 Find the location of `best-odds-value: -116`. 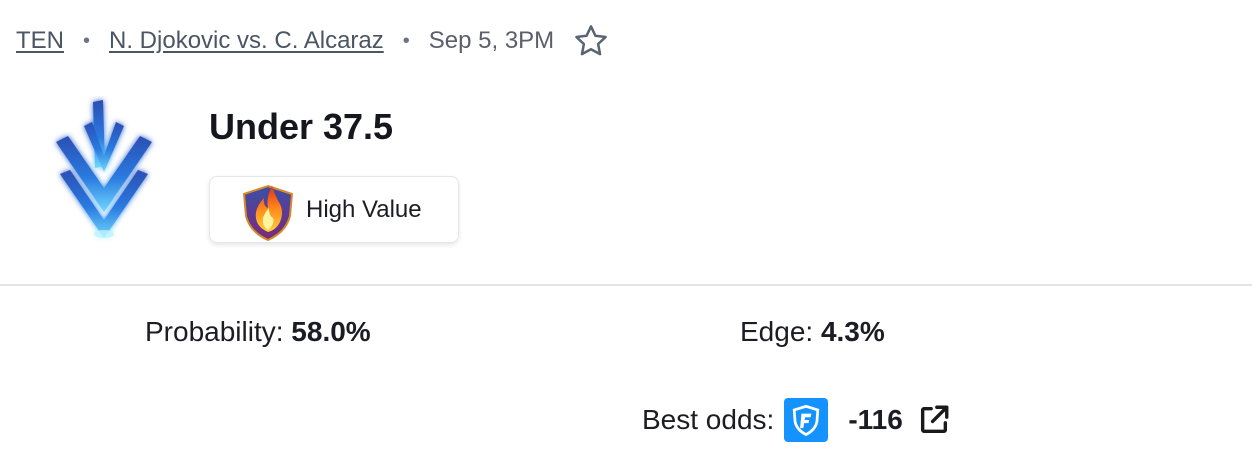

best-odds-value: -116 is located at coordinates (875, 419).